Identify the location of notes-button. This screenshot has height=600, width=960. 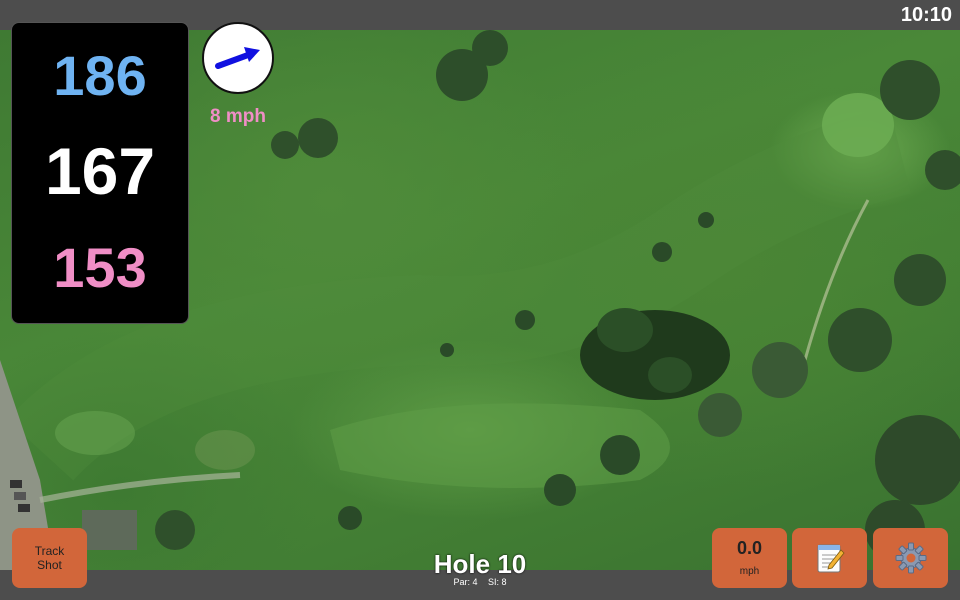
(829, 558).